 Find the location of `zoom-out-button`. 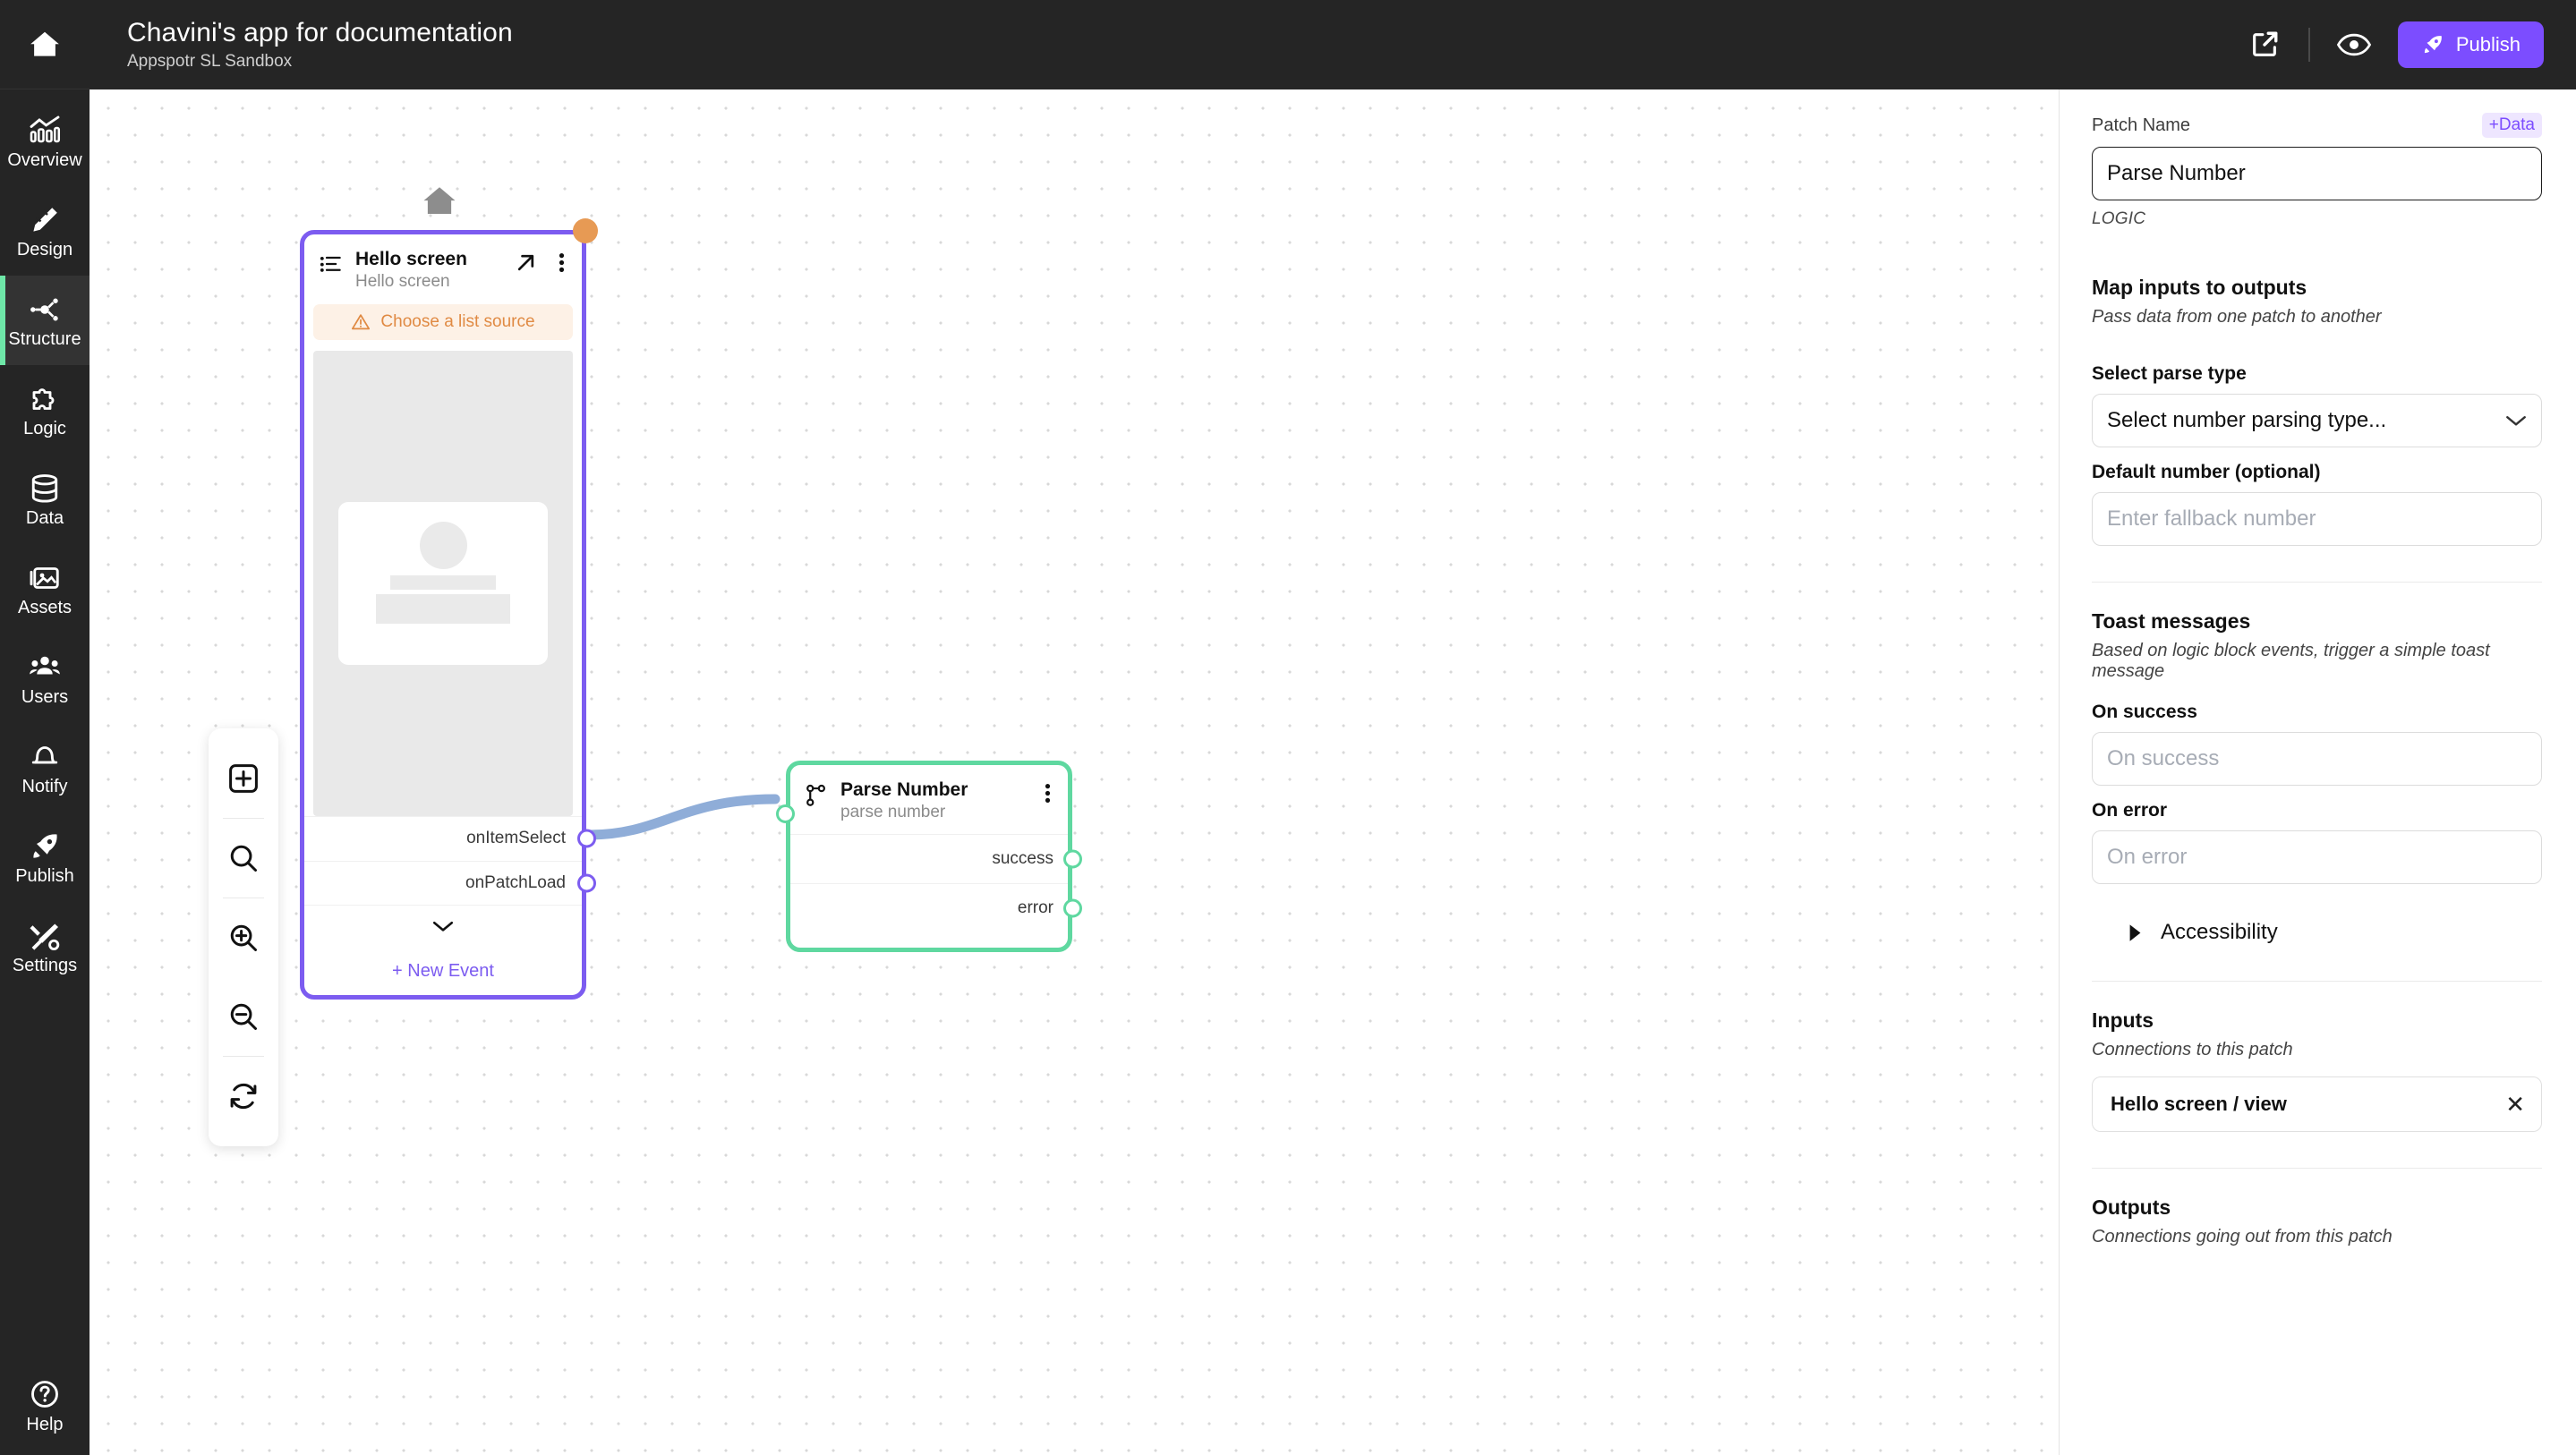

zoom-out-button is located at coordinates (243, 1016).